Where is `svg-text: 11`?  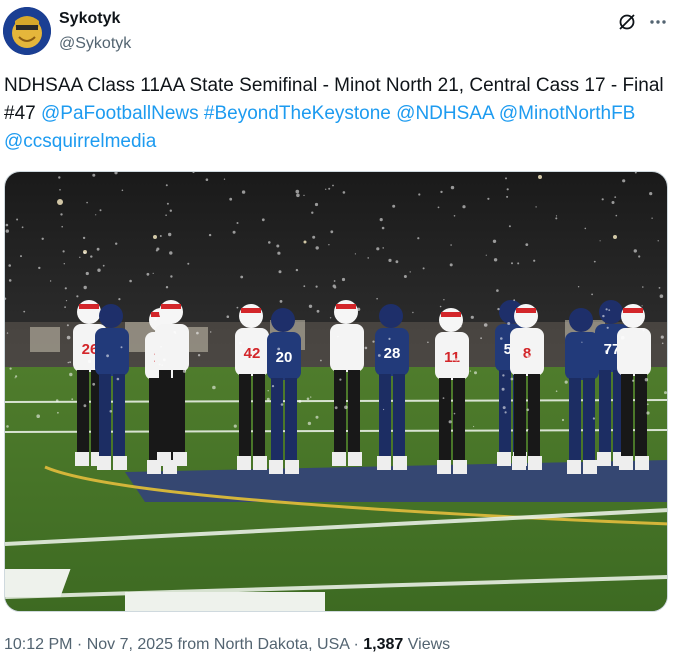 svg-text: 11 is located at coordinates (452, 357).